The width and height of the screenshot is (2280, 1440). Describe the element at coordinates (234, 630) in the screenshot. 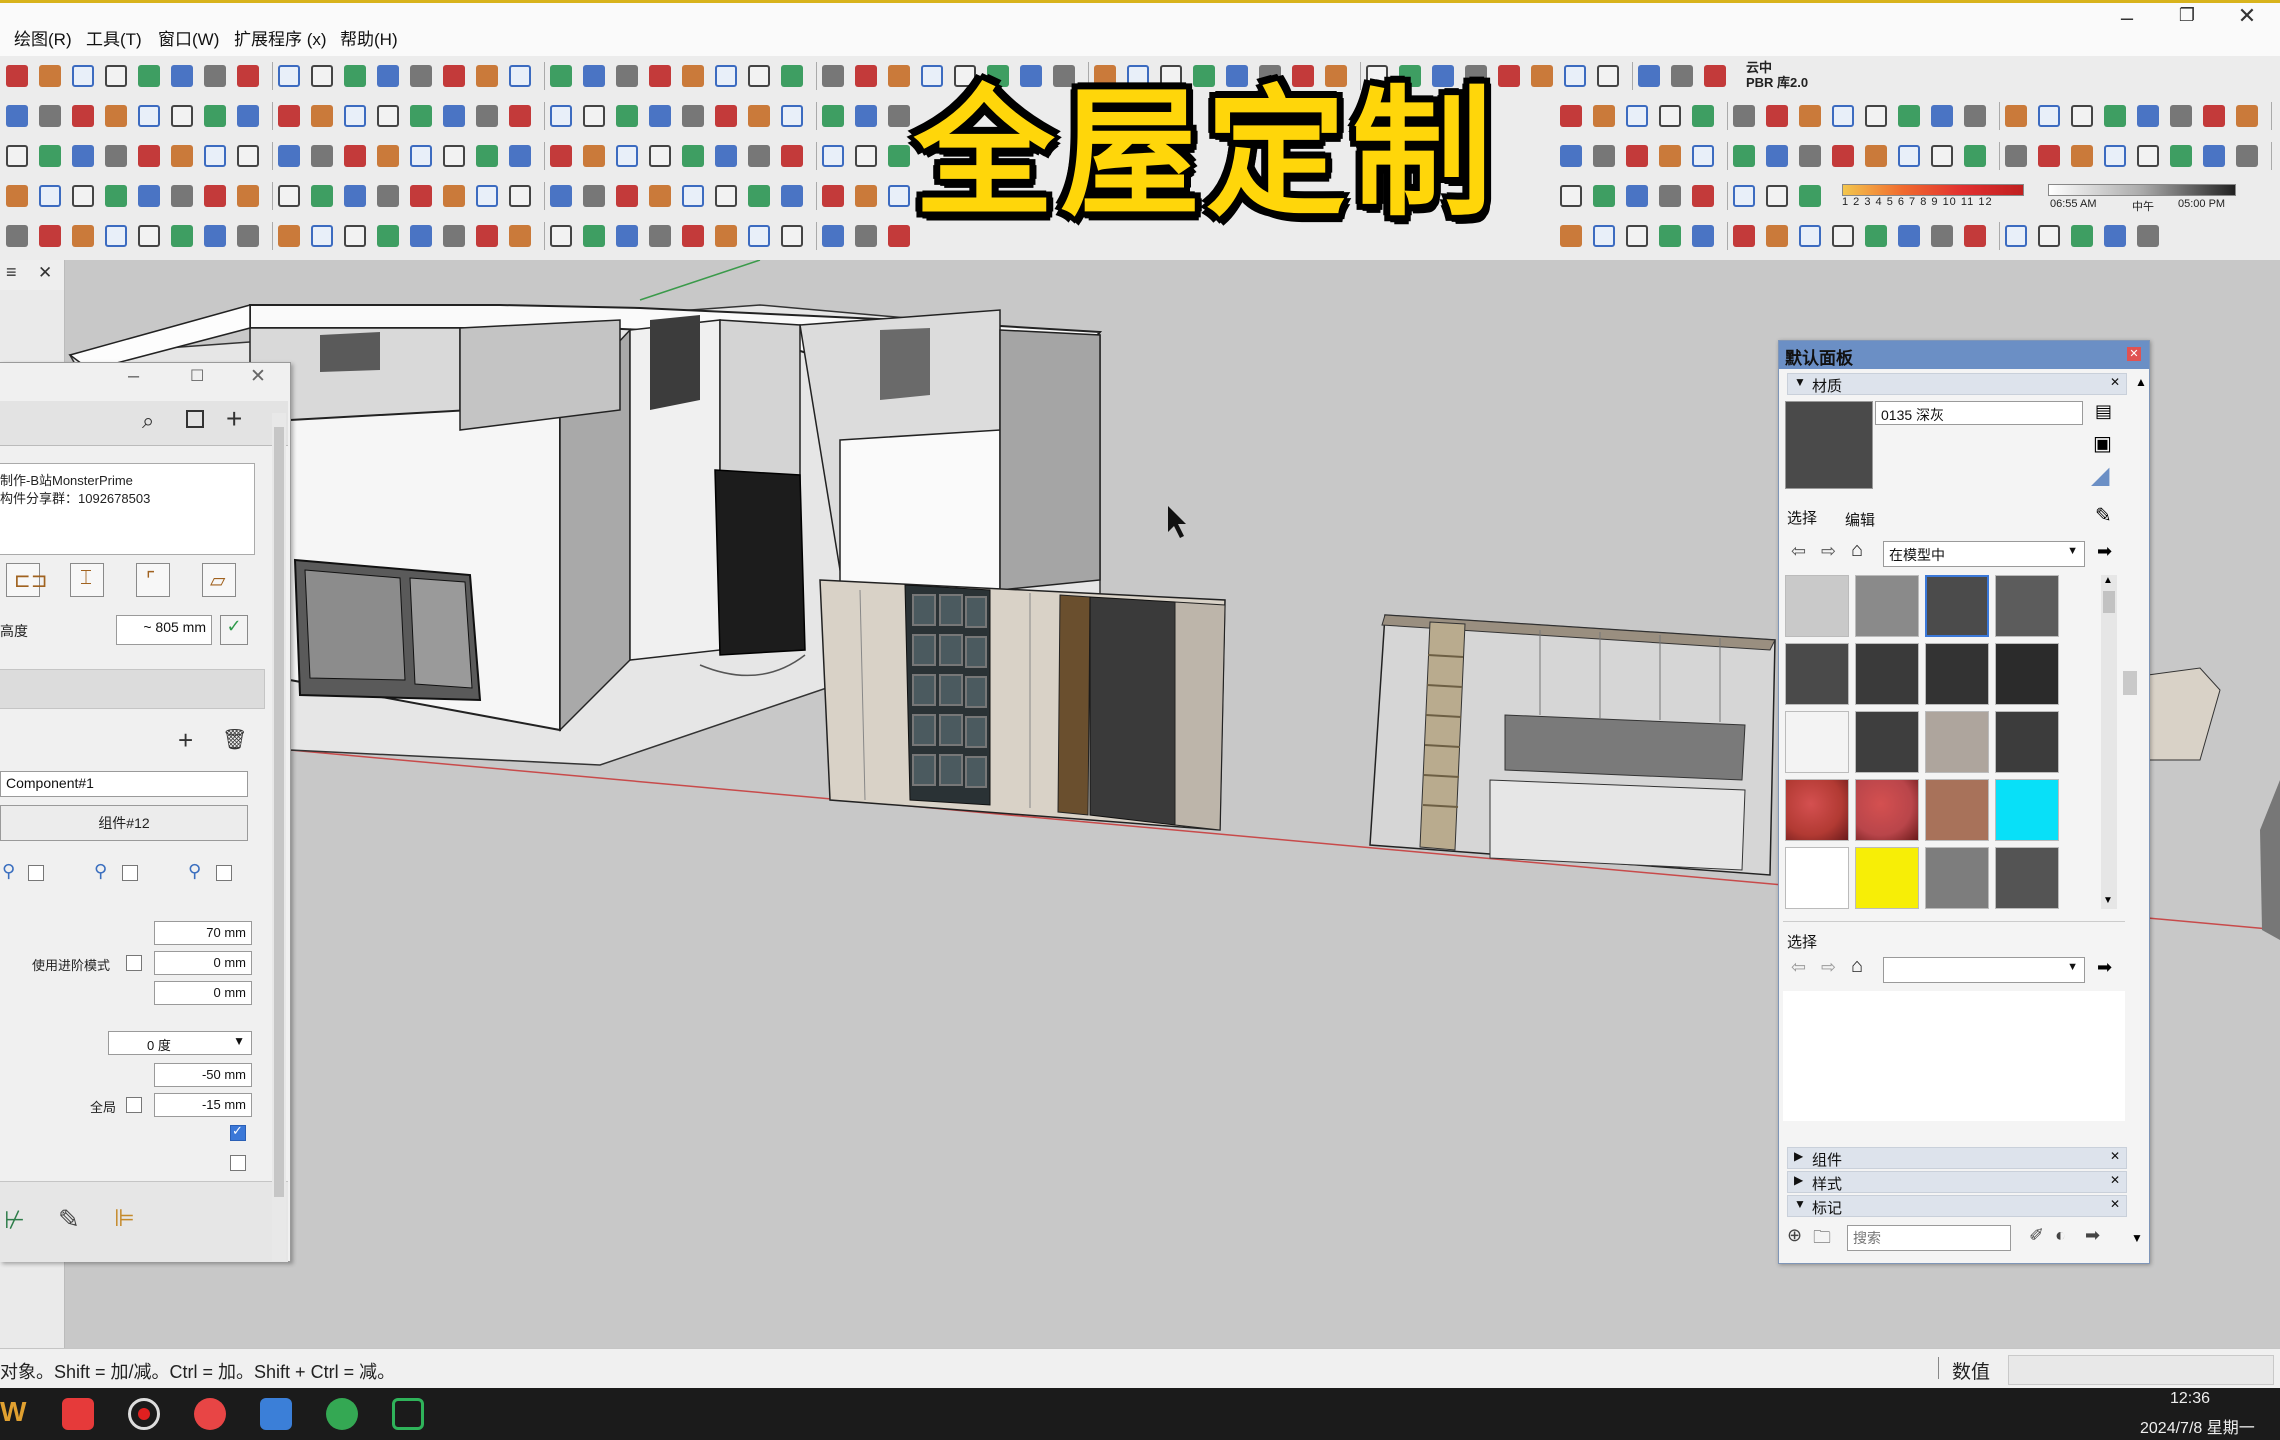

I see `confirm-check-icon: ✓` at that location.